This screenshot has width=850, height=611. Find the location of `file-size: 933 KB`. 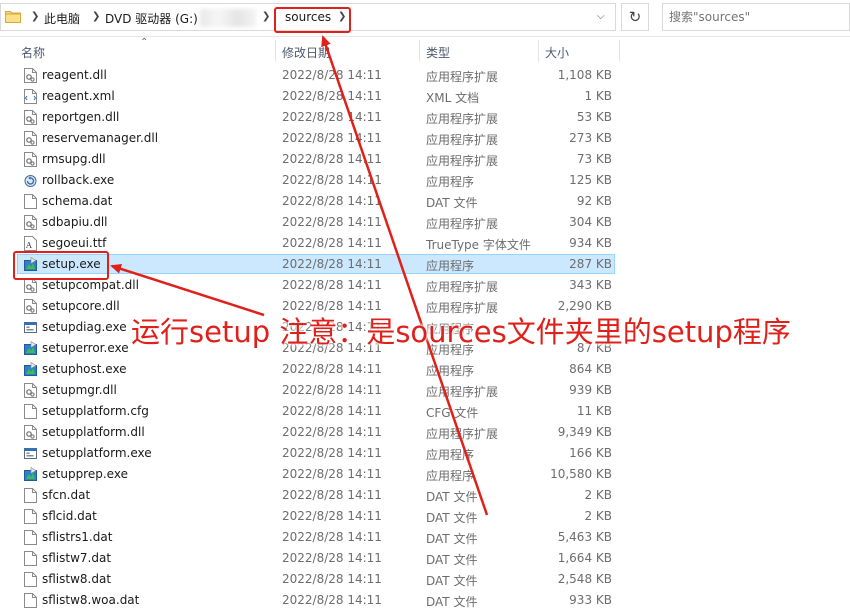

file-size: 933 KB is located at coordinates (590, 600).